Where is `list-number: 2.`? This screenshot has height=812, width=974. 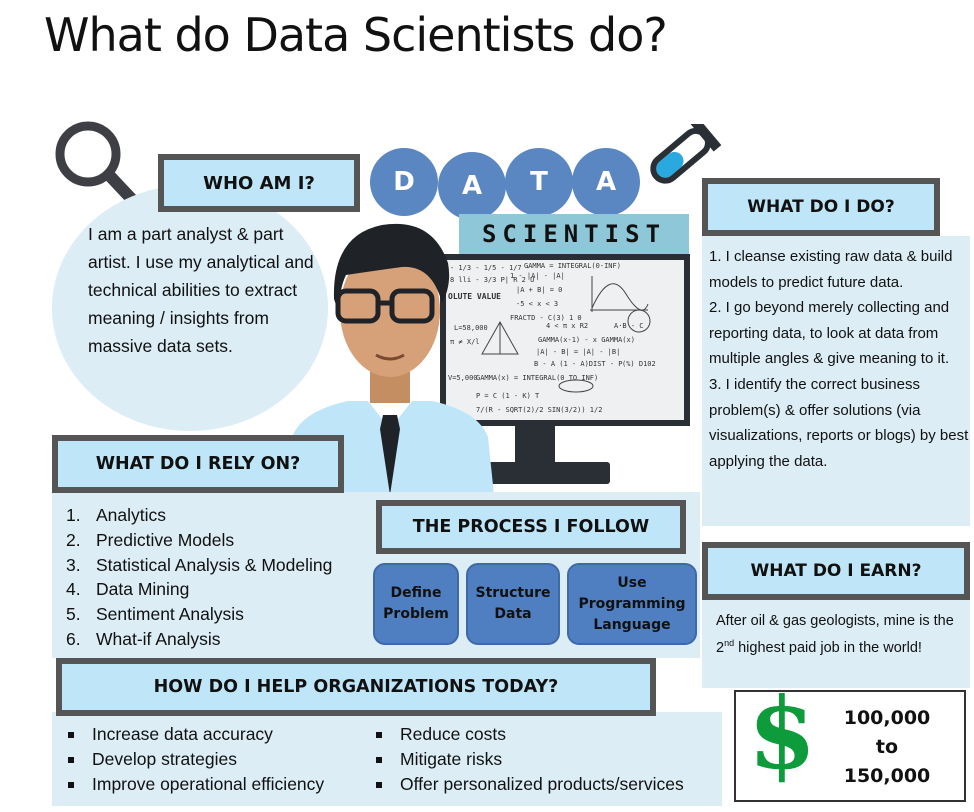 list-number: 2. is located at coordinates (73, 539).